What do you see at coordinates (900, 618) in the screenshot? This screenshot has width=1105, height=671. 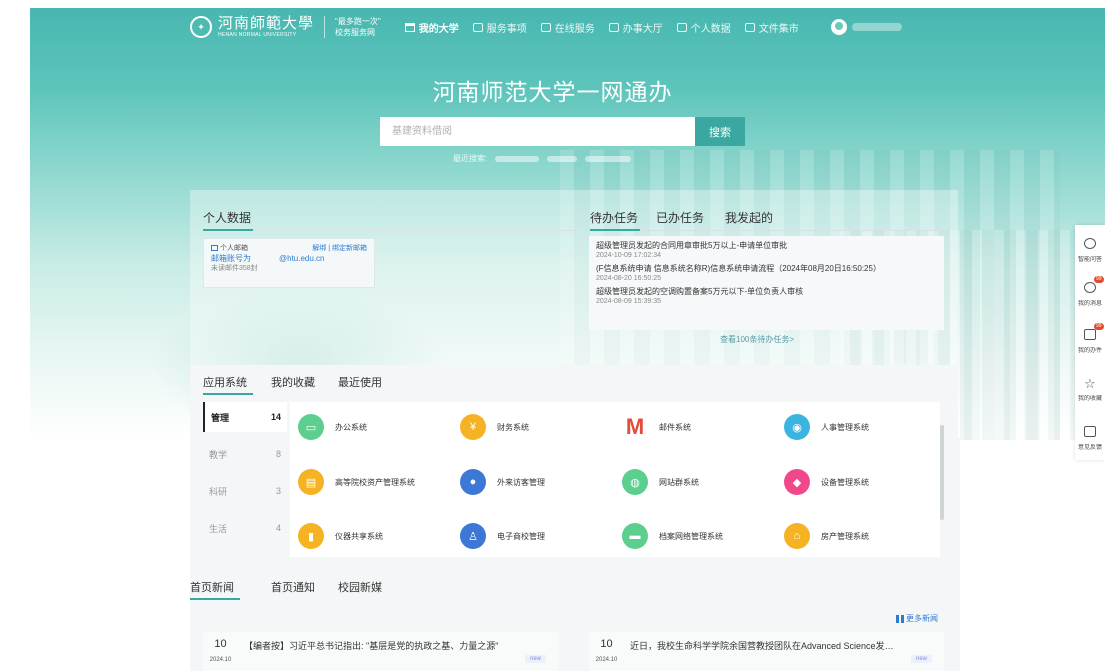 I see `grid-icon` at bounding box center [900, 618].